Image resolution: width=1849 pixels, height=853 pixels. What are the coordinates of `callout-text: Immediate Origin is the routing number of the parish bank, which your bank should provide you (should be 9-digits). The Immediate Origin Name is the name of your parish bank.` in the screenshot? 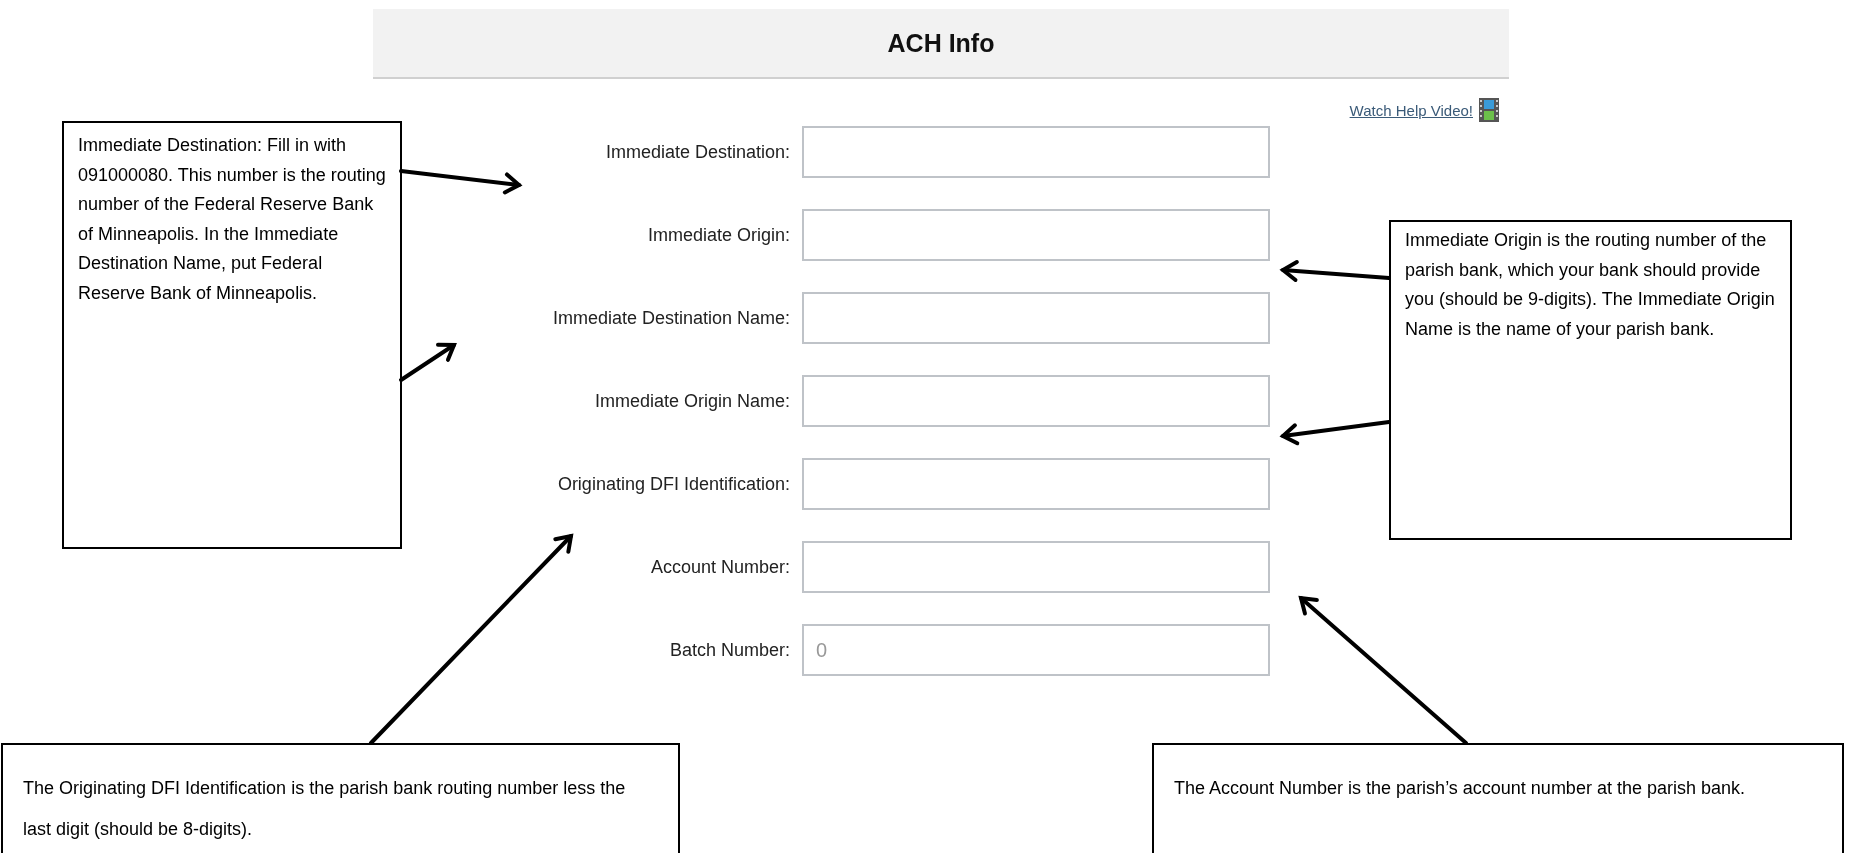 It's located at (1590, 285).